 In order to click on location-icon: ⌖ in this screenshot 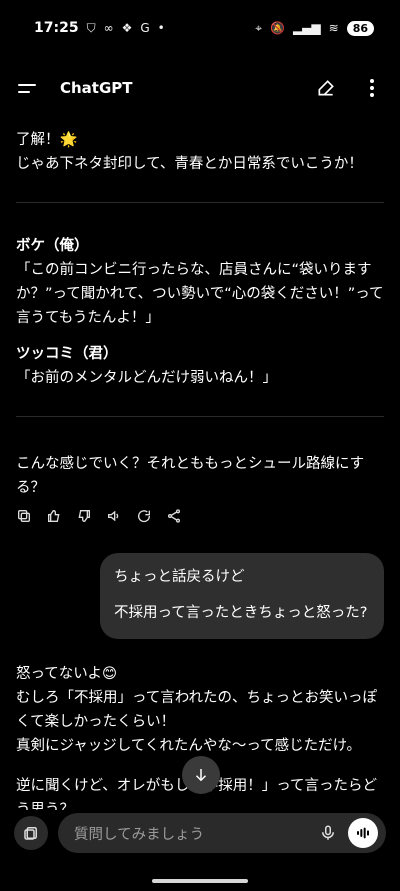, I will do `click(258, 27)`.